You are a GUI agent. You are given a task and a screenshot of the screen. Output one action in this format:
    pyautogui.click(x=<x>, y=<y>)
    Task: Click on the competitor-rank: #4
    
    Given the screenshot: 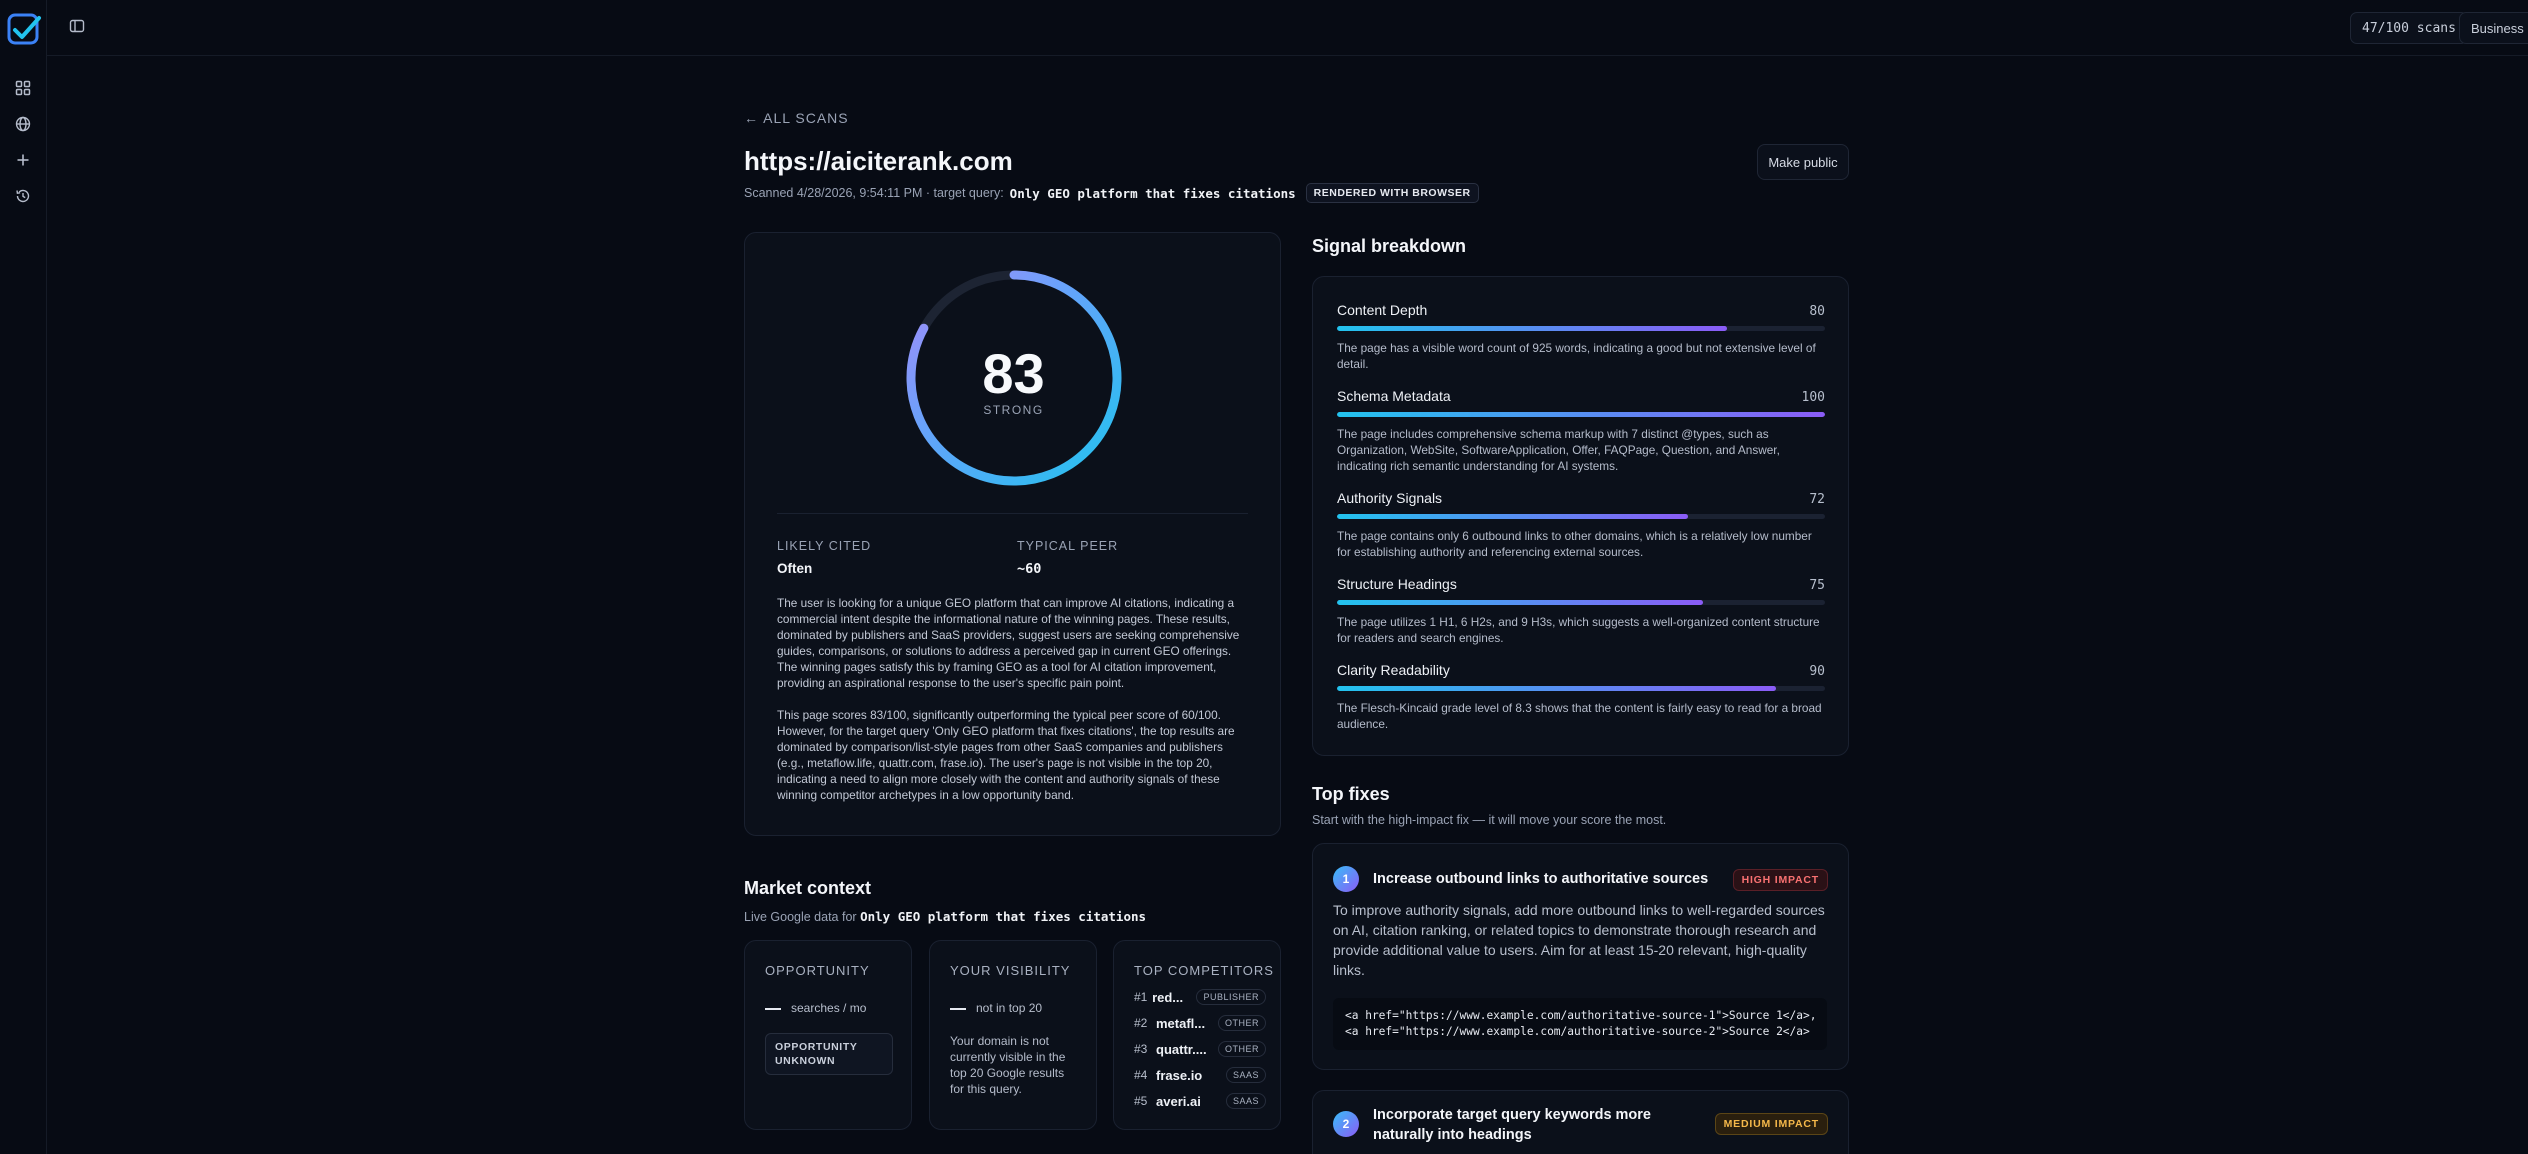 What is the action you would take?
    pyautogui.click(x=1141, y=1075)
    